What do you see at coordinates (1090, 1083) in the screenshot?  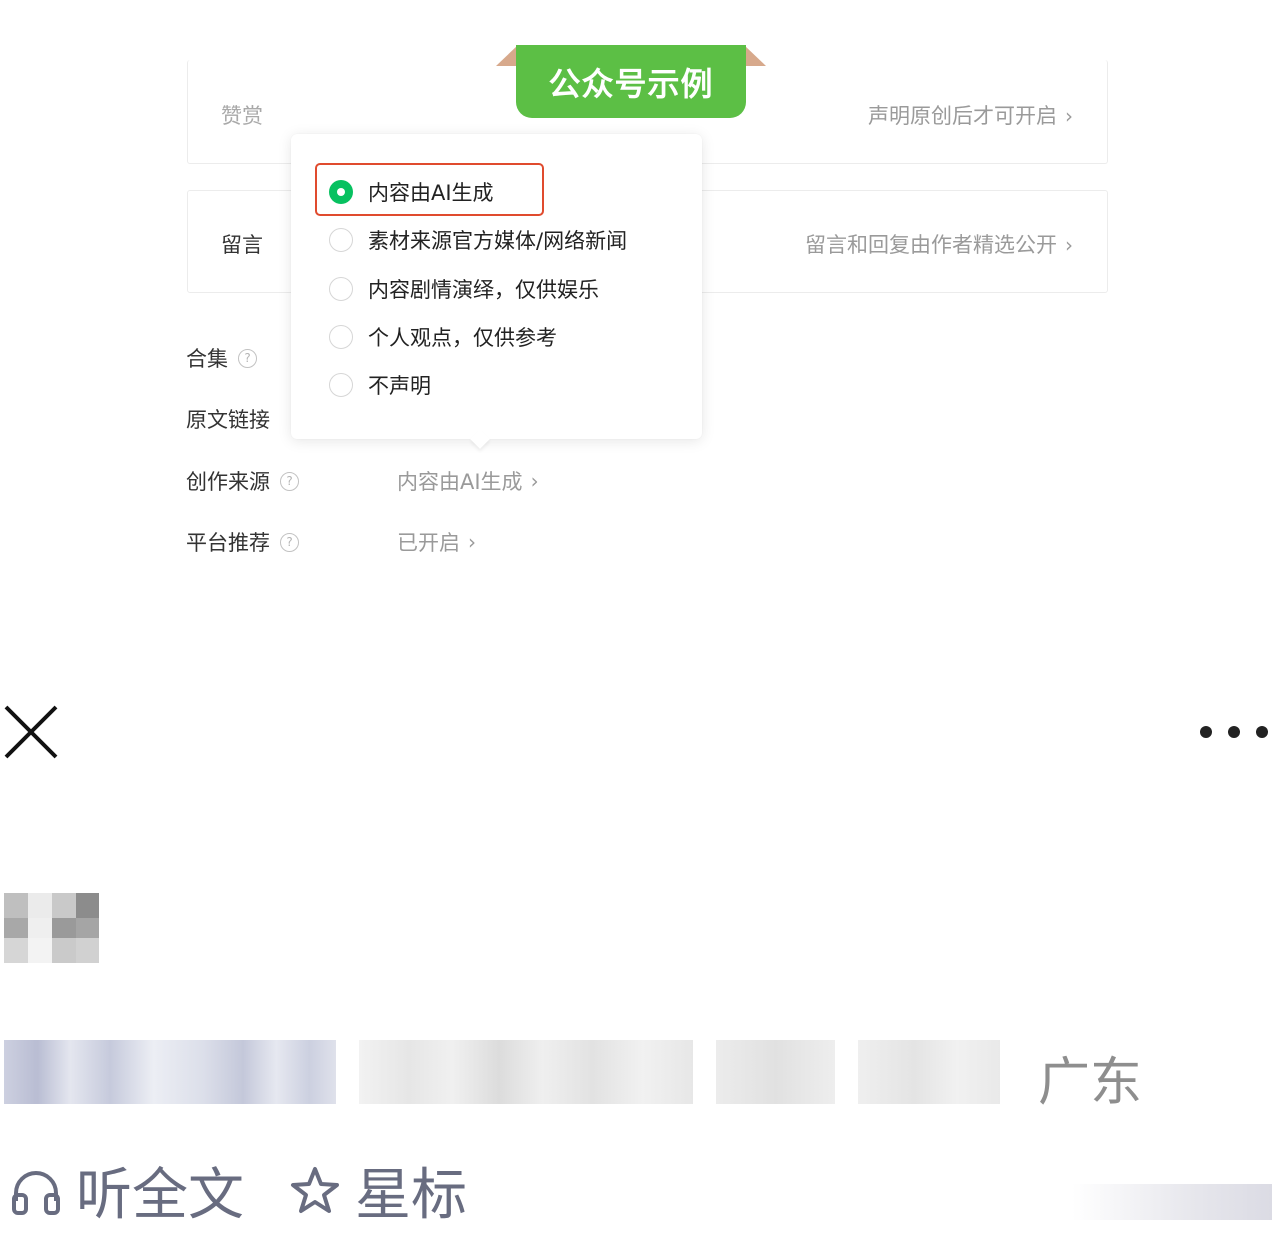 I see `region-label: 广东` at bounding box center [1090, 1083].